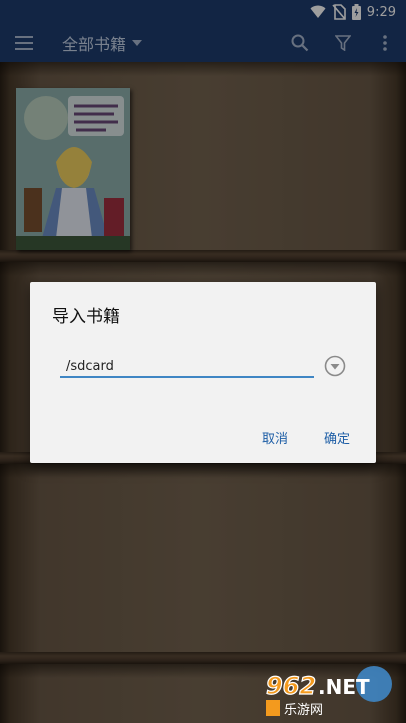 This screenshot has width=406, height=723. What do you see at coordinates (86, 317) in the screenshot?
I see `dialog-title: 导入书籍` at bounding box center [86, 317].